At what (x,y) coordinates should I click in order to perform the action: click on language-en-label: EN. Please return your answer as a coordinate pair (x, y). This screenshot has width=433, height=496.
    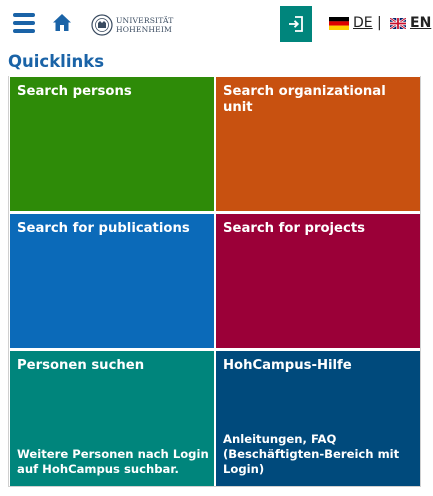
    Looking at the image, I should click on (421, 23).